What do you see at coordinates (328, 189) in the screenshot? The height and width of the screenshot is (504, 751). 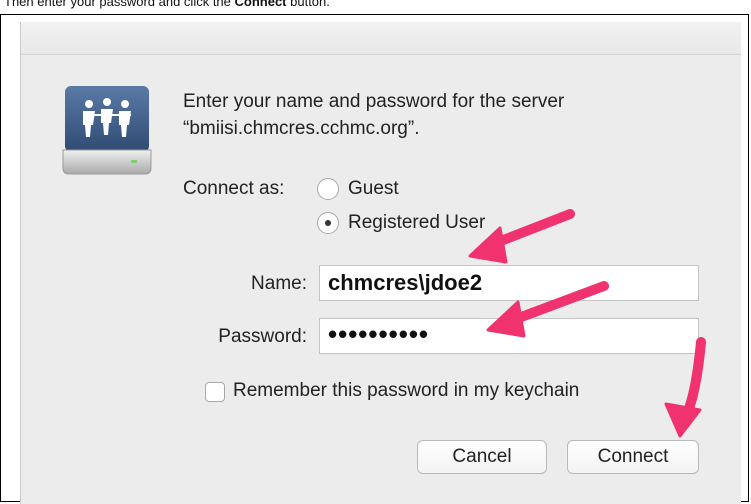 I see `radio-guest` at bounding box center [328, 189].